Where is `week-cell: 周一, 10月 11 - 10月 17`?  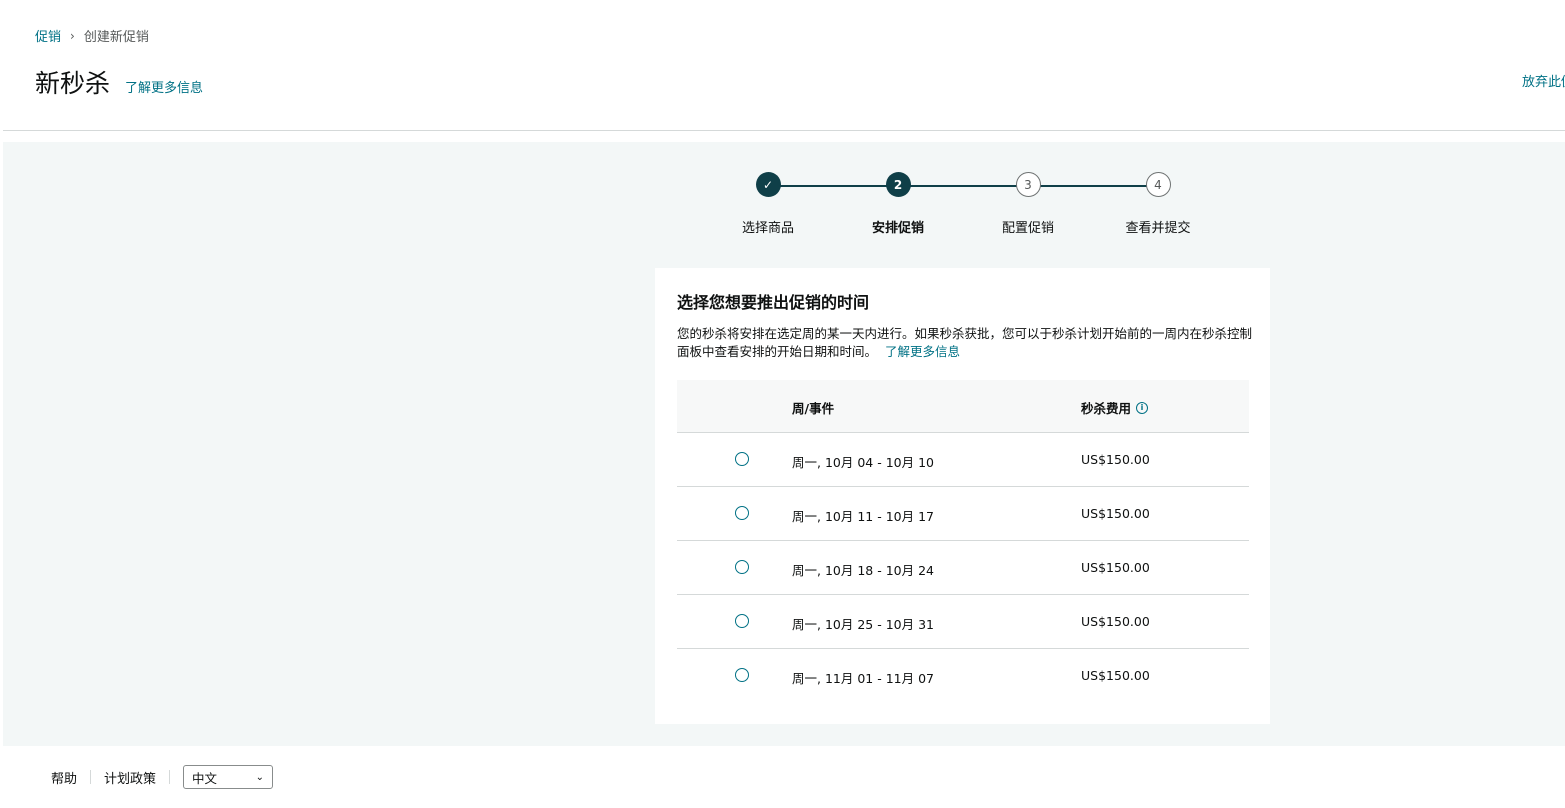
week-cell: 周一, 10月 11 - 10月 17 is located at coordinates (863, 516).